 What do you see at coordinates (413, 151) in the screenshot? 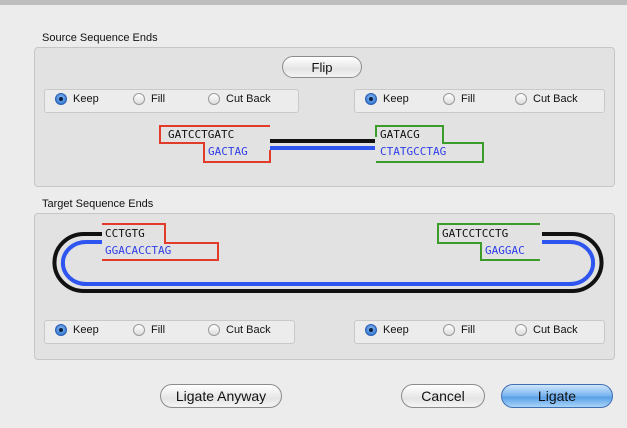
I see `source-right-bottom-seq: CTATGCCTAG` at bounding box center [413, 151].